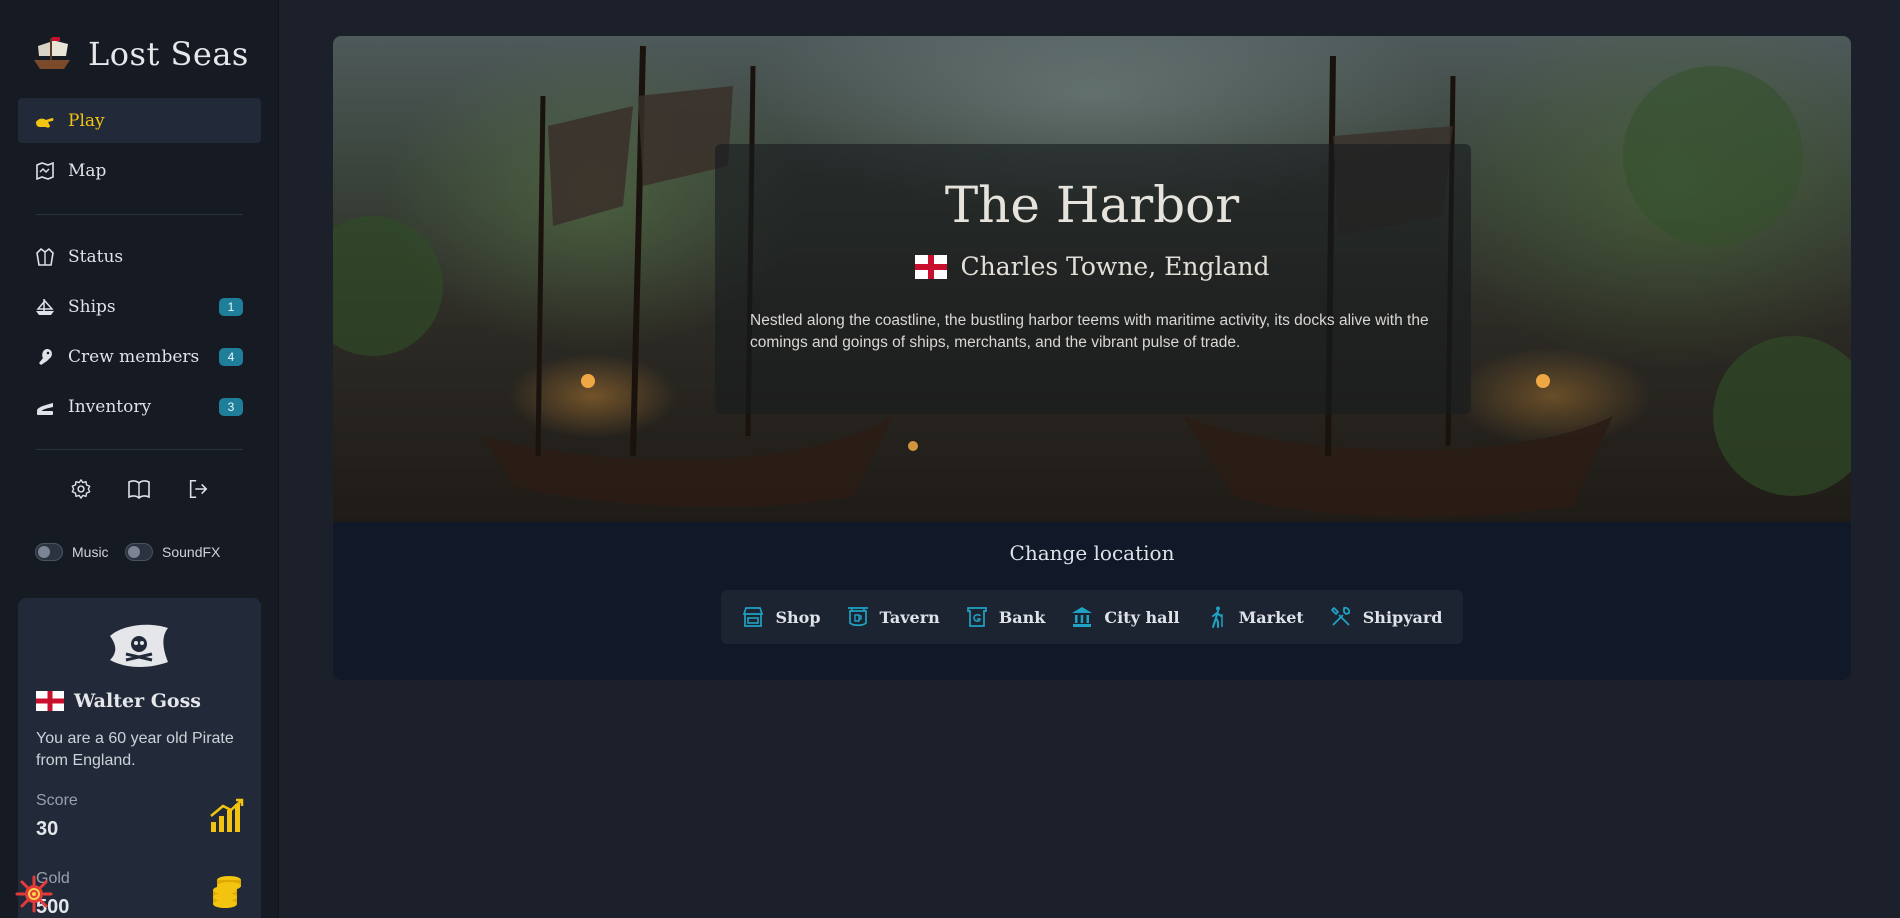  Describe the element at coordinates (87, 170) in the screenshot. I see `nav-label: Map` at that location.